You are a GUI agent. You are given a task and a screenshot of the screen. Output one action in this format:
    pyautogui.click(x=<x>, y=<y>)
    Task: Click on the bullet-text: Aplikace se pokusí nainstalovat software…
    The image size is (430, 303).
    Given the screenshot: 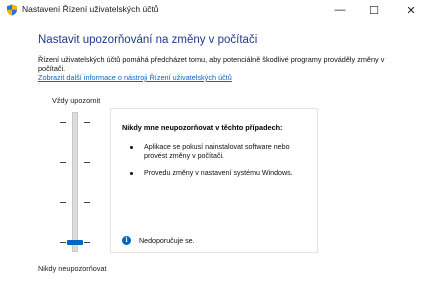 What is the action you would take?
    pyautogui.click(x=217, y=151)
    